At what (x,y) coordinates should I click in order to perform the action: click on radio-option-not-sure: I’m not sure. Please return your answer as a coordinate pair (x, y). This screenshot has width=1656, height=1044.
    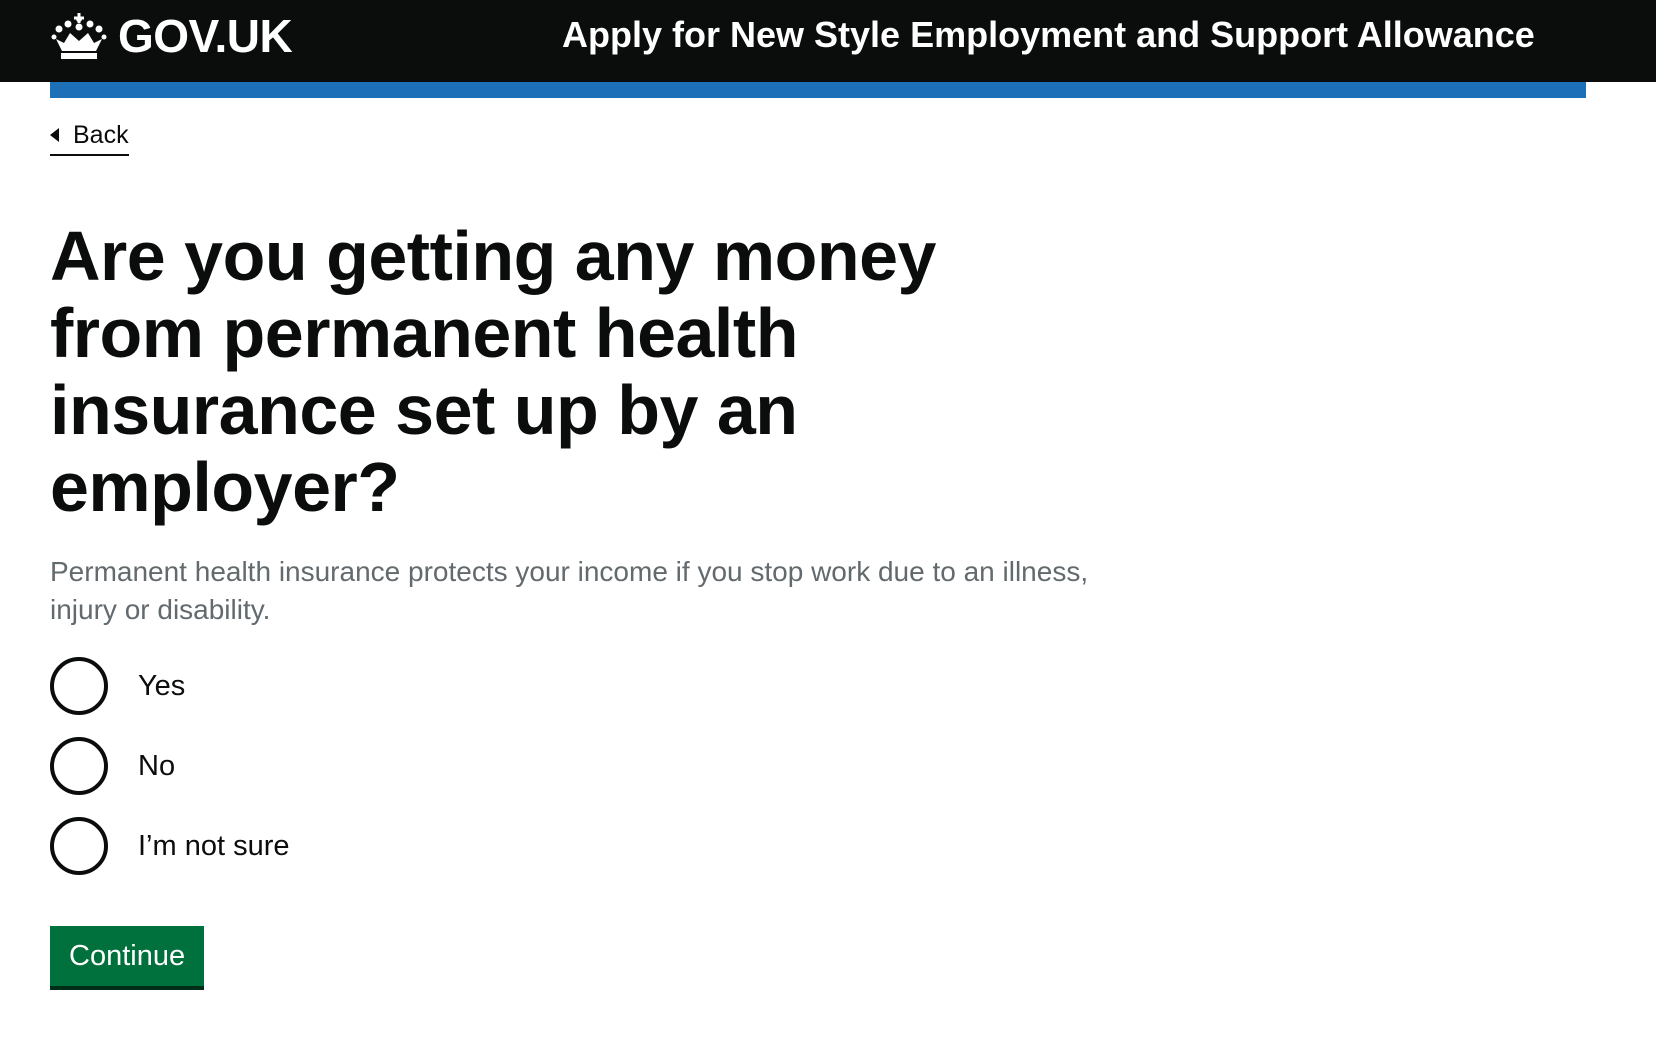
    Looking at the image, I should click on (170, 846).